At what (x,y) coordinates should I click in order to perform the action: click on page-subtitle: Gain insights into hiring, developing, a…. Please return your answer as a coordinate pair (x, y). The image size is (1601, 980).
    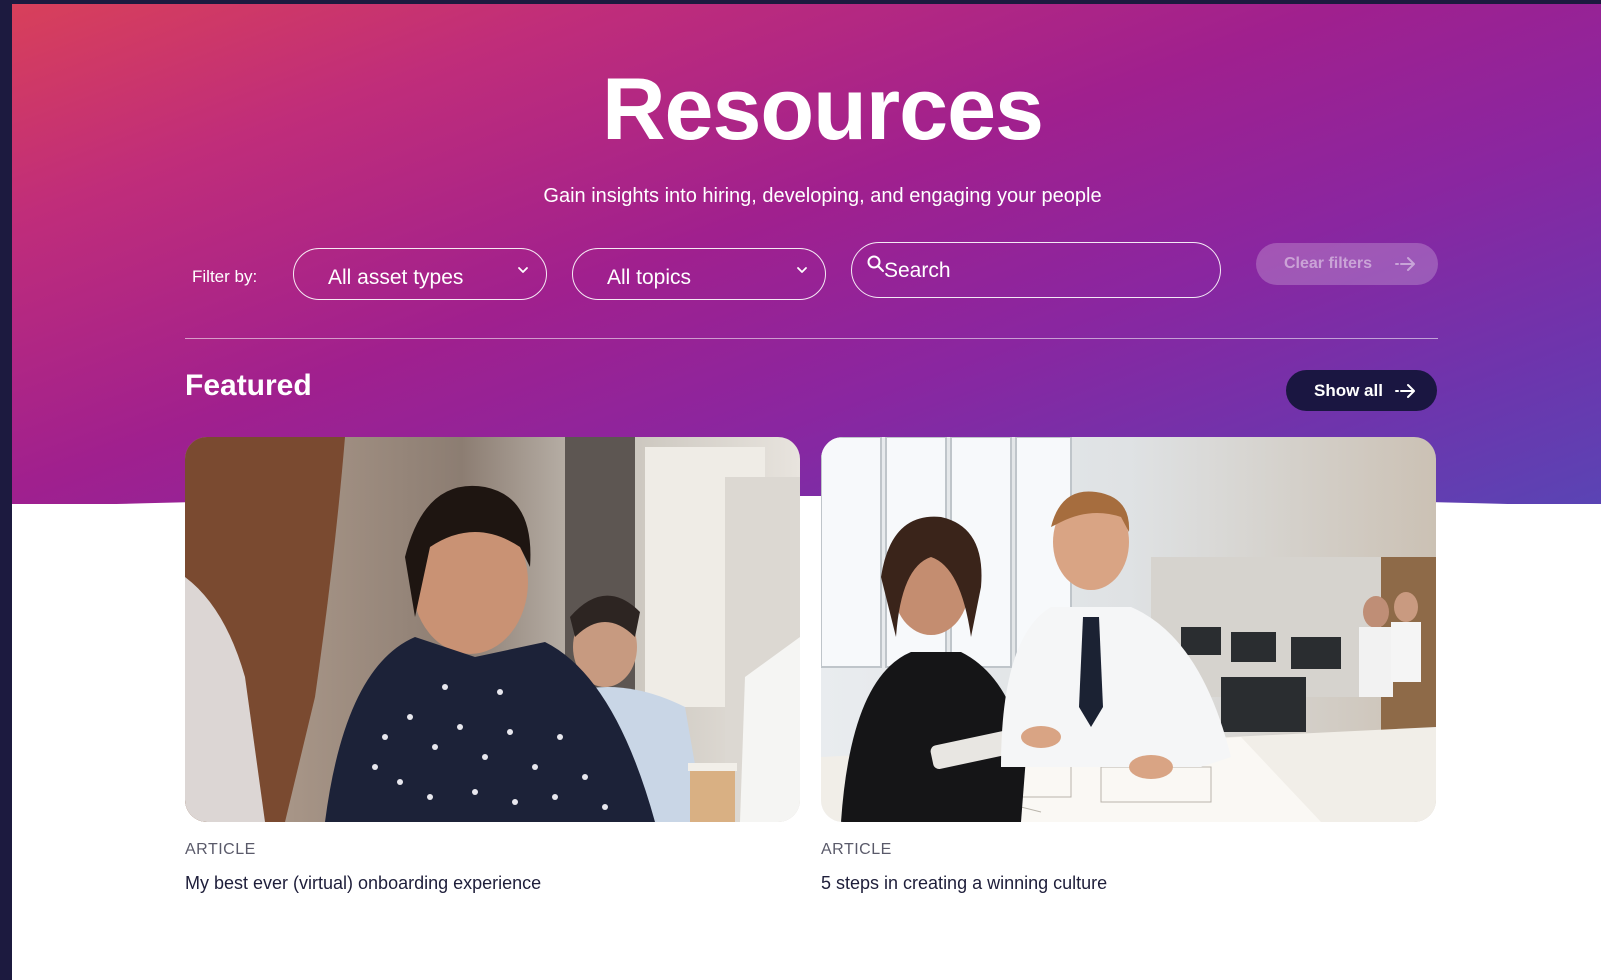
    Looking at the image, I should click on (822, 196).